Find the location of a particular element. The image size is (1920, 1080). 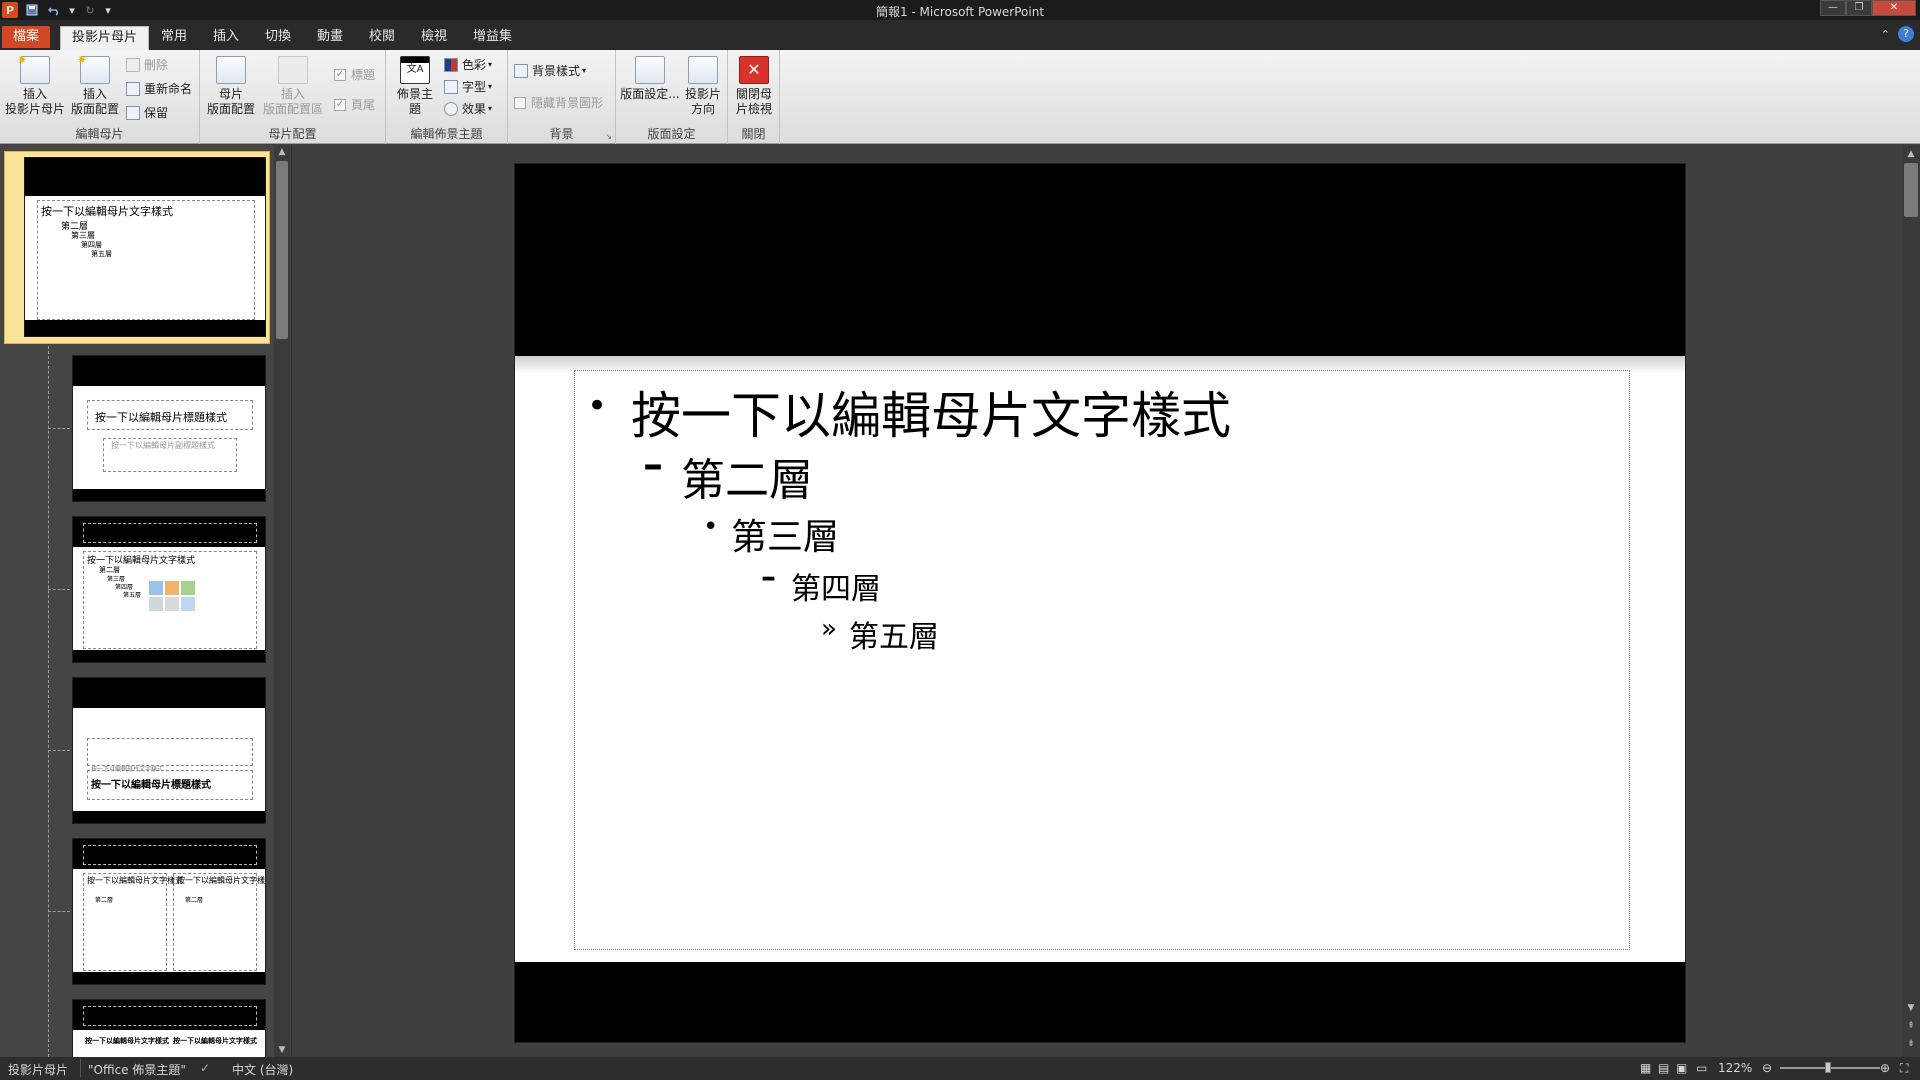

background-styles-button: 背景樣式 ▾ is located at coordinates (550, 71).